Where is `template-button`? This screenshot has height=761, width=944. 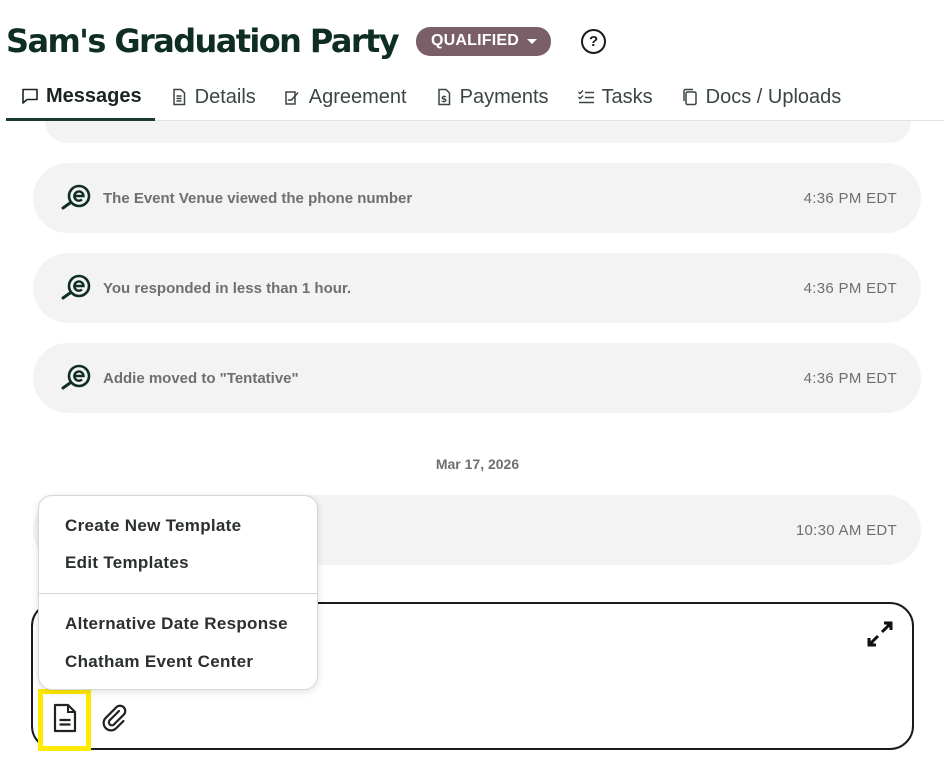
template-button is located at coordinates (64, 720).